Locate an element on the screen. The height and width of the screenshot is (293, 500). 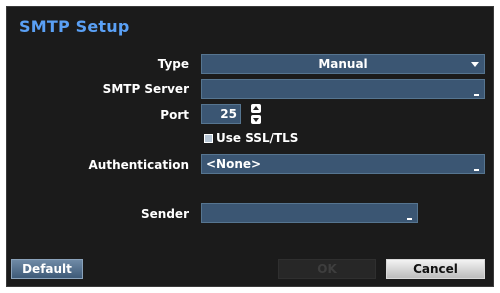
type-label: Type is located at coordinates (173, 64).